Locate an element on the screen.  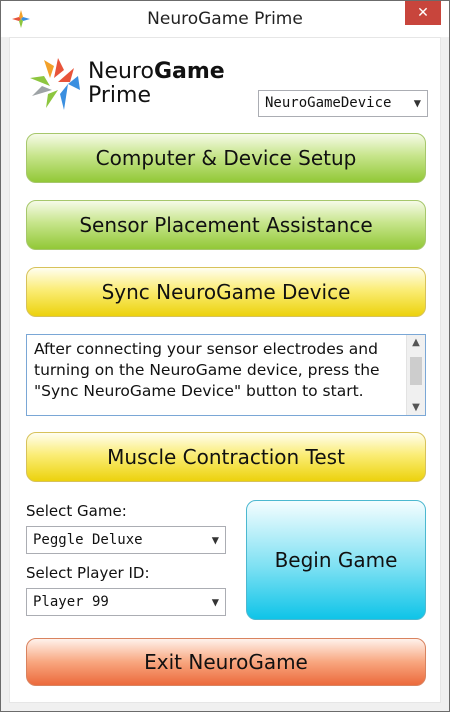
sensor-button-label: Sensor Placement Assistance is located at coordinates (226, 225).